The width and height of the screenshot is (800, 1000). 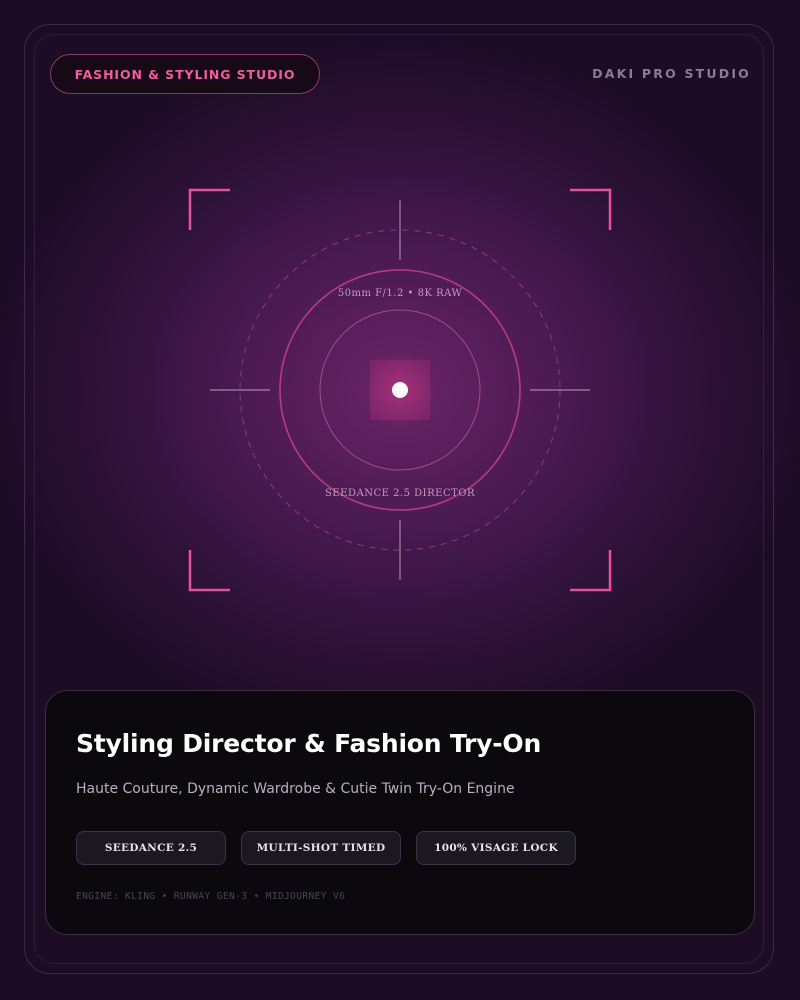 What do you see at coordinates (591, 209) in the screenshot?
I see `corner-bracket-top-right` at bounding box center [591, 209].